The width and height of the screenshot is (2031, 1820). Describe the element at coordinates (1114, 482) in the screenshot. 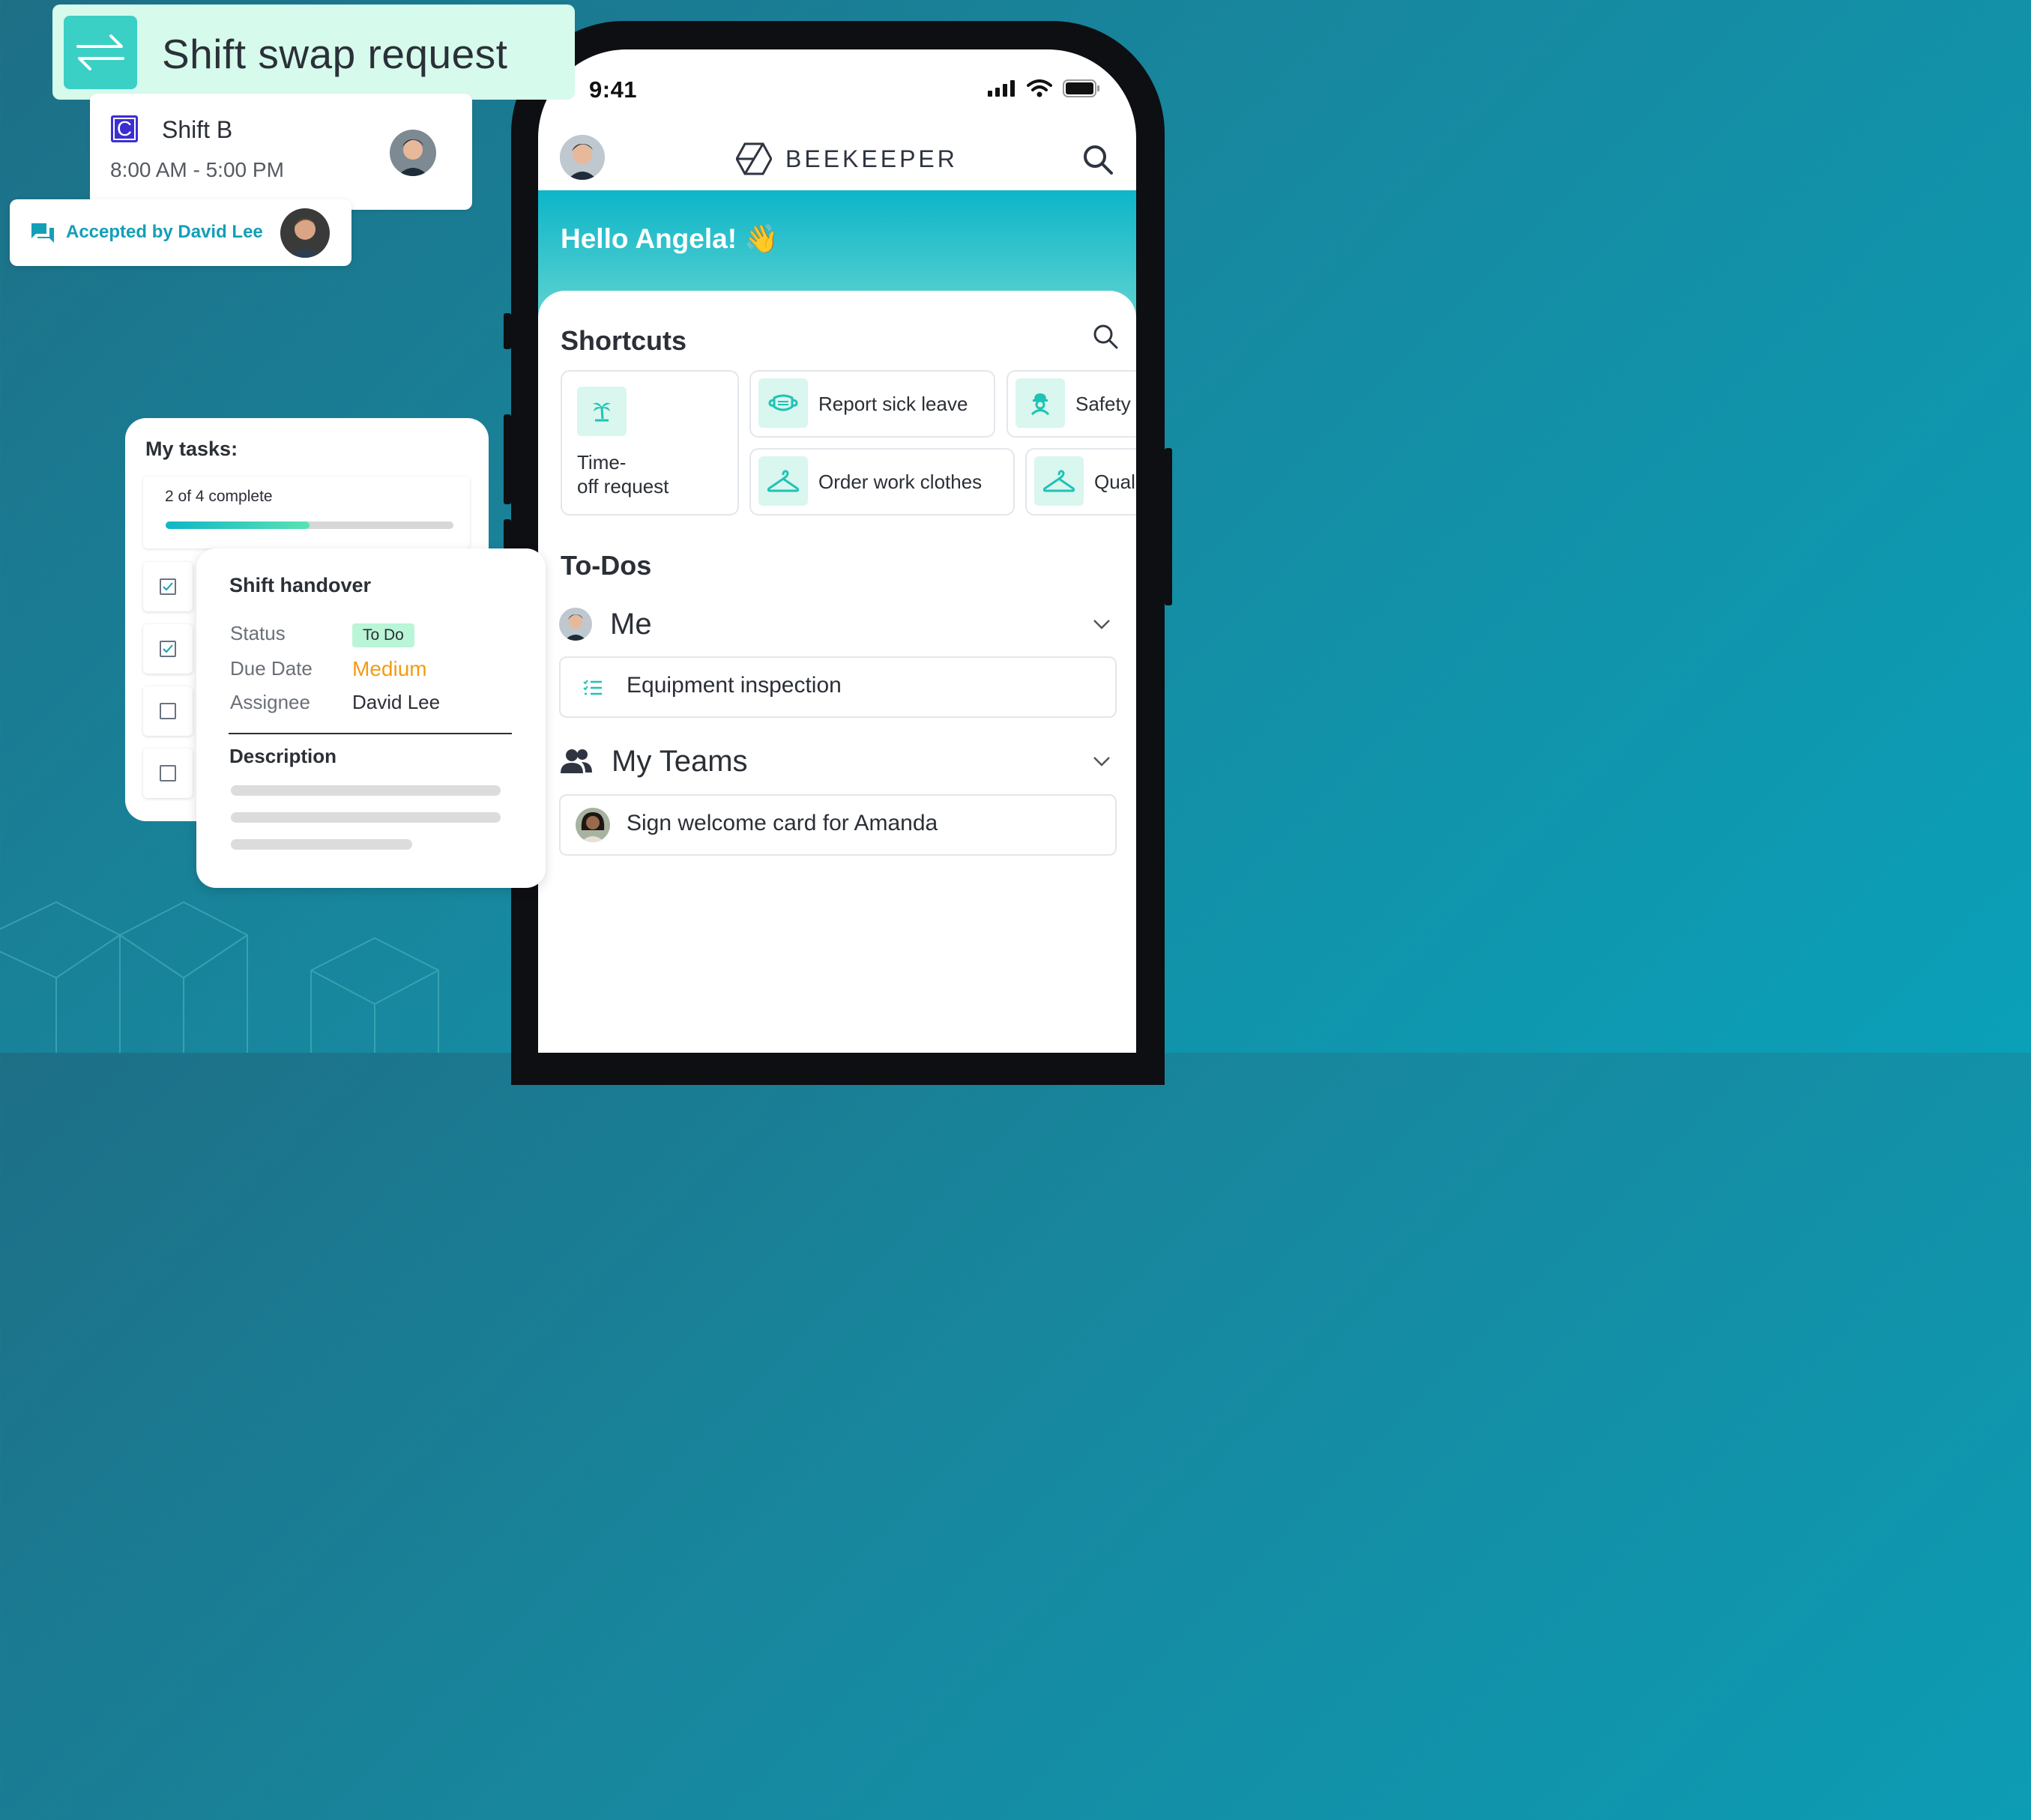

I see `shortcut-label: Qual` at that location.